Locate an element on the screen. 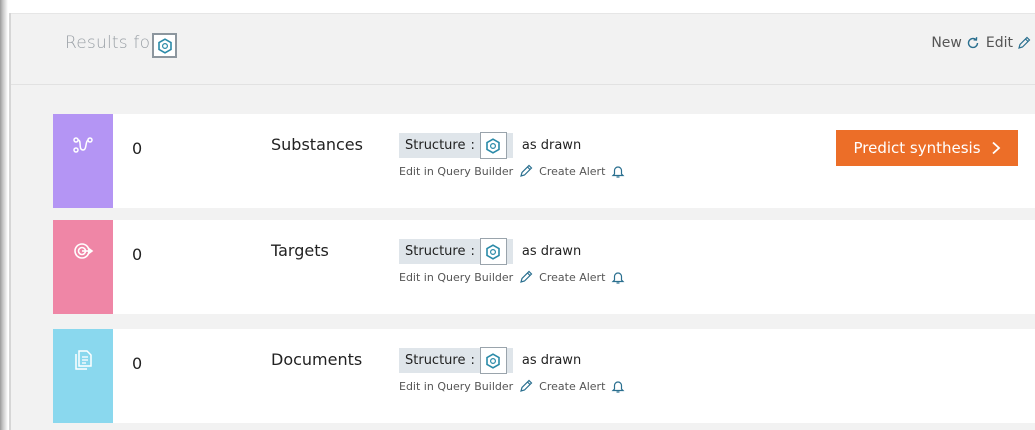  header-divider is located at coordinates (523, 84).